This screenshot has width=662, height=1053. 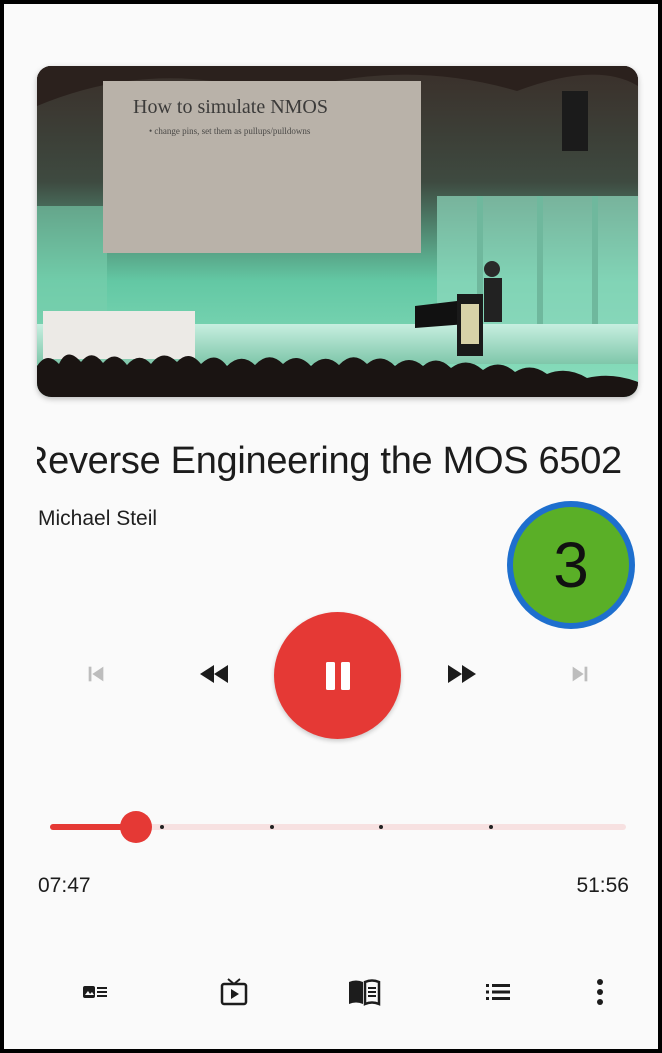 I want to click on tv-play-icon, so click(x=234, y=992).